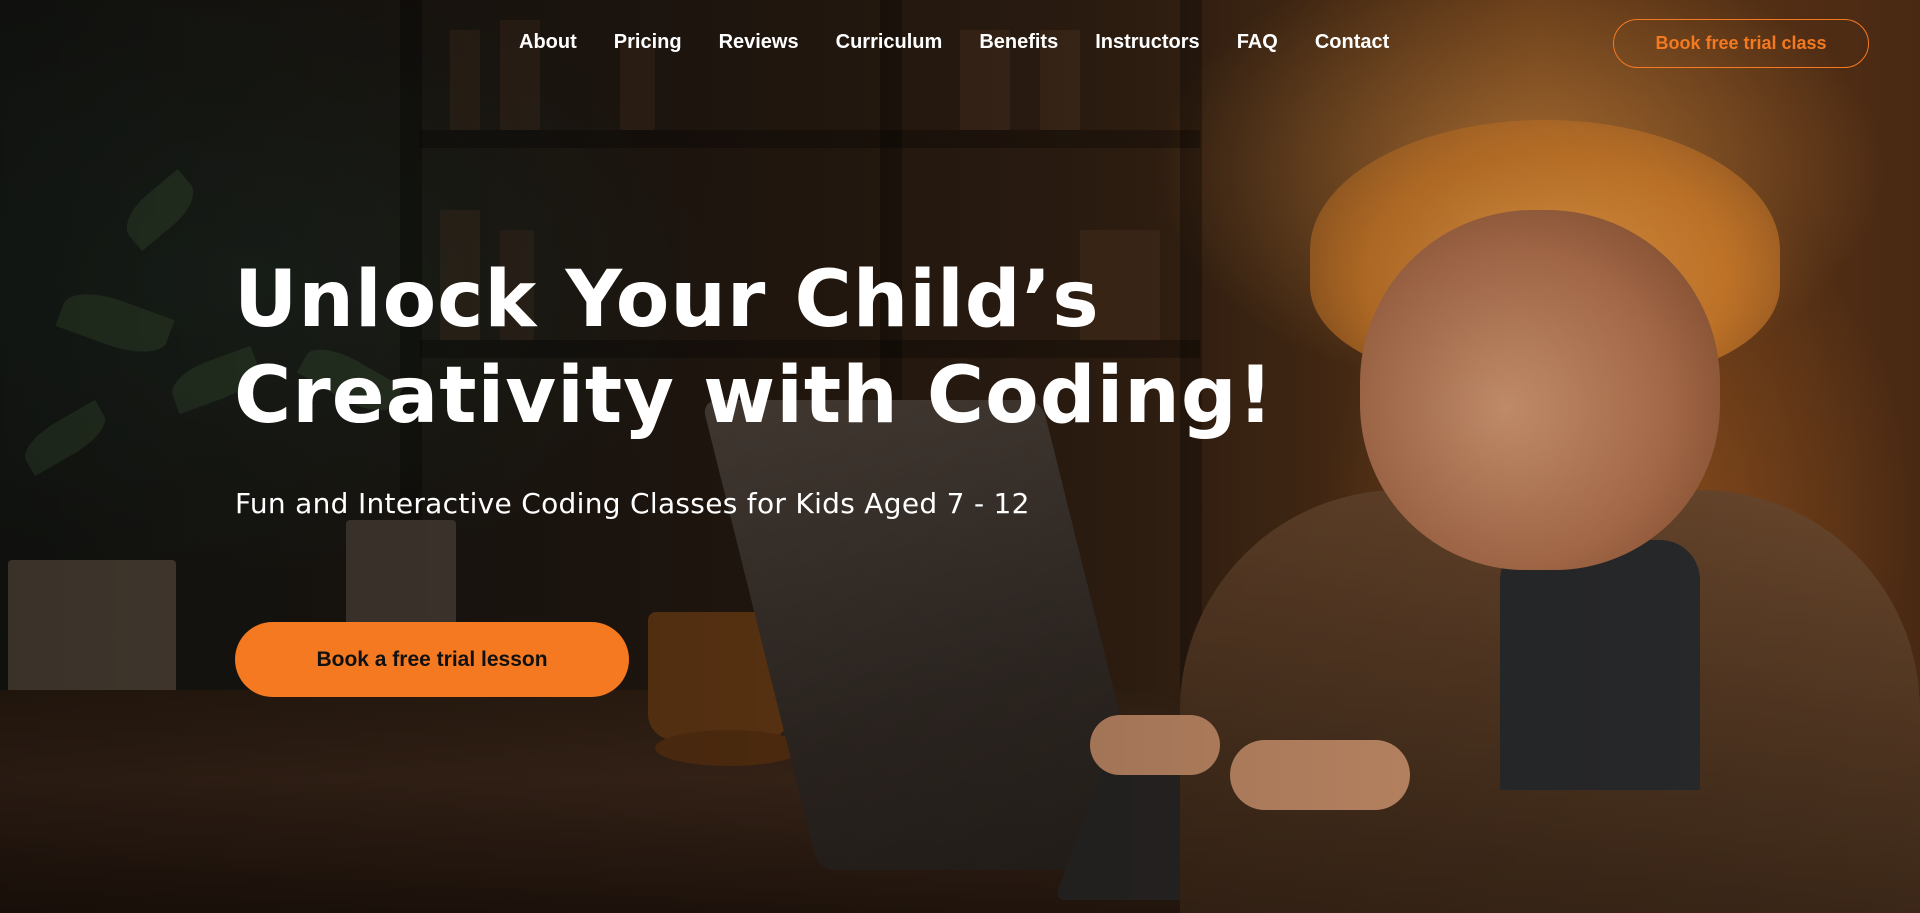  Describe the element at coordinates (889, 42) in the screenshot. I see `nav-link-curriculum: Curriculum` at that location.